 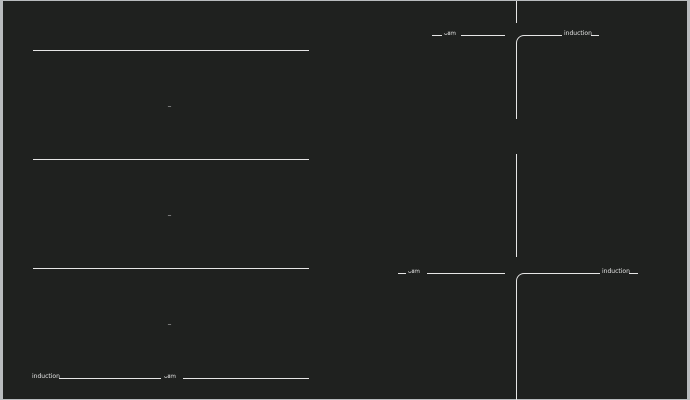 What do you see at coordinates (466, 273) in the screenshot?
I see `right-bottom-rule-left-b` at bounding box center [466, 273].